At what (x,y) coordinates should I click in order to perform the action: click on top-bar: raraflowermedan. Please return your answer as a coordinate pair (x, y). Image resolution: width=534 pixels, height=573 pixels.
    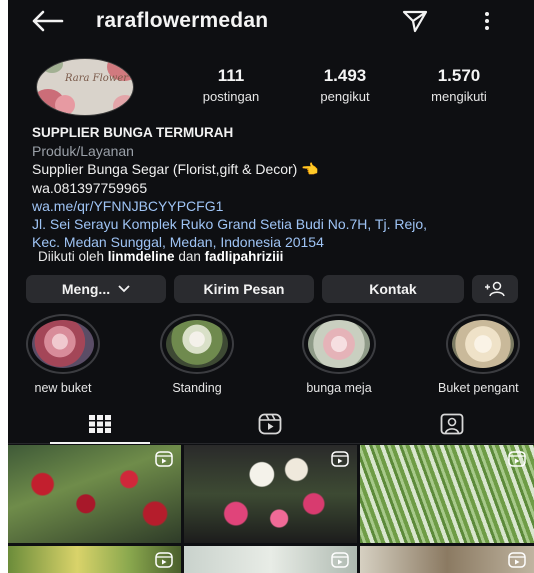
    Looking at the image, I should click on (271, 22).